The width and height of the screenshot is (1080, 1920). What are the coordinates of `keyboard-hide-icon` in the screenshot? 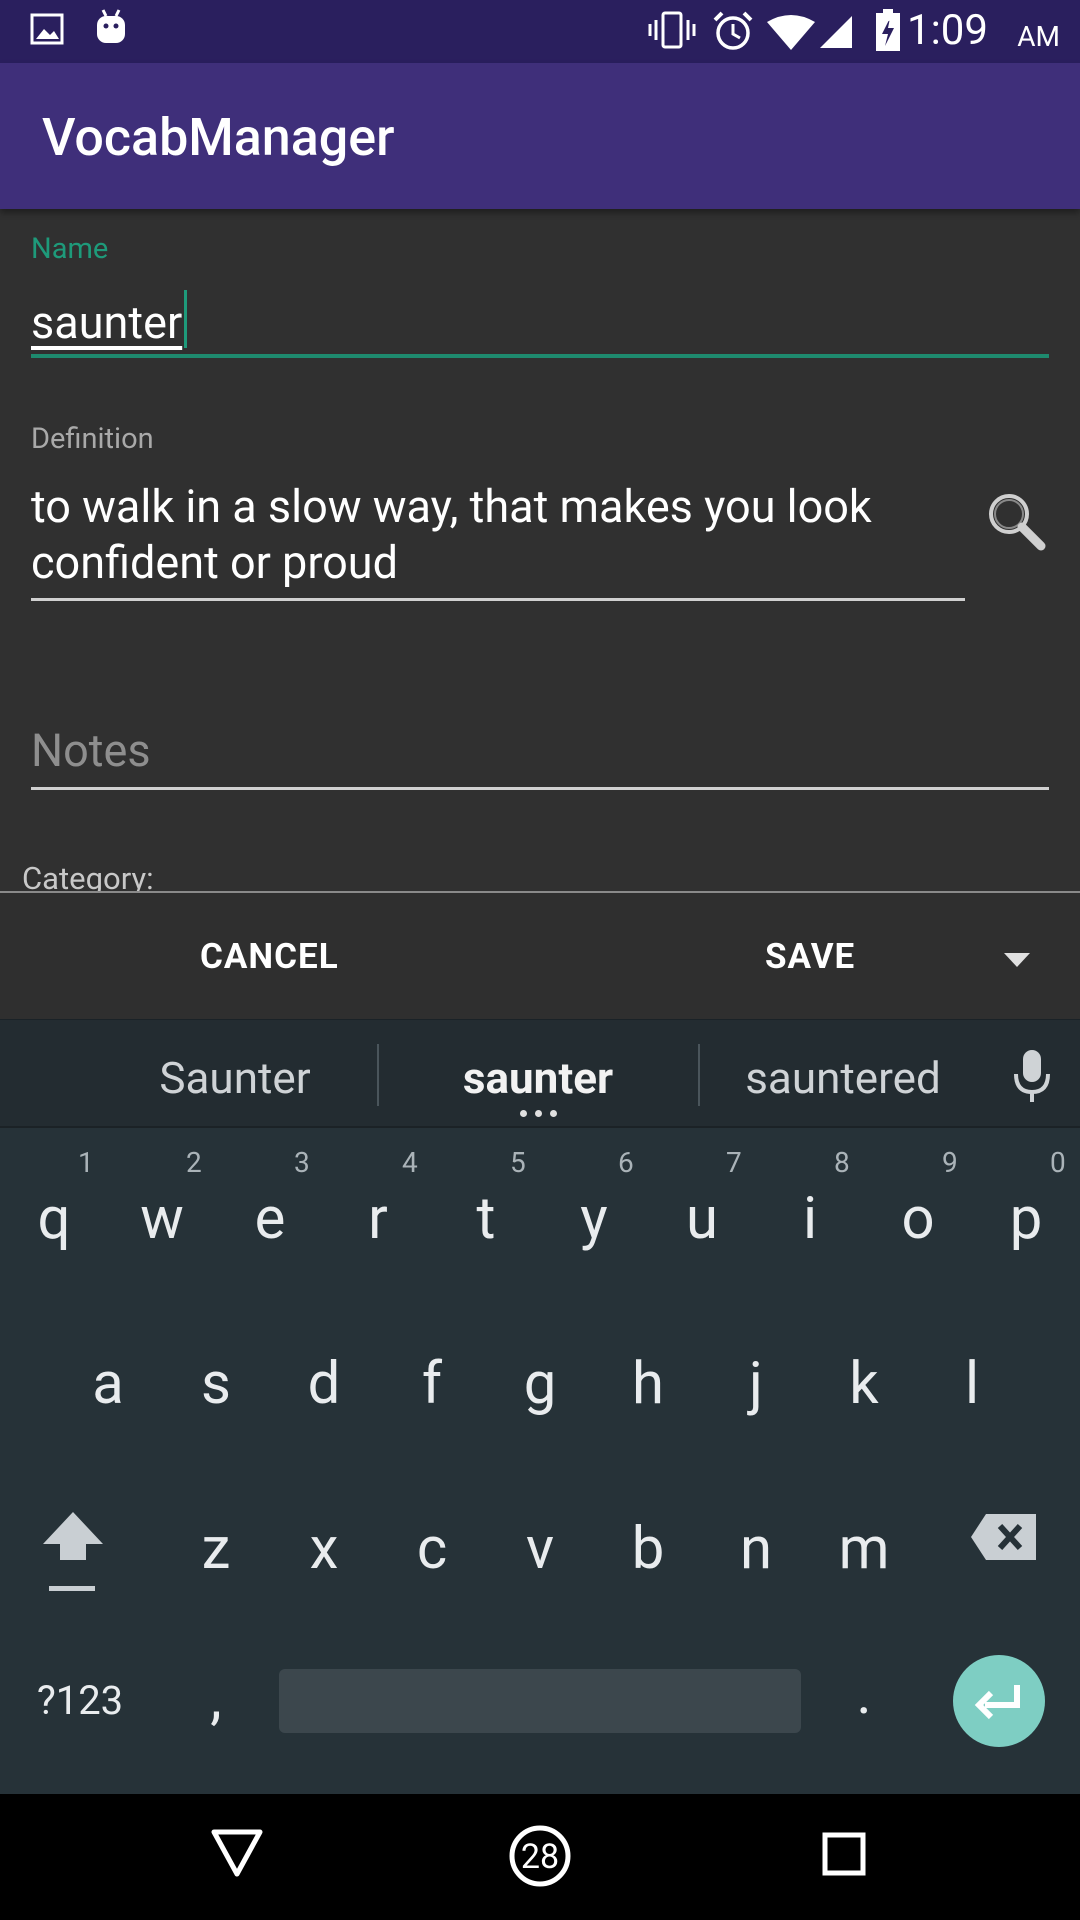 It's located at (1017, 960).